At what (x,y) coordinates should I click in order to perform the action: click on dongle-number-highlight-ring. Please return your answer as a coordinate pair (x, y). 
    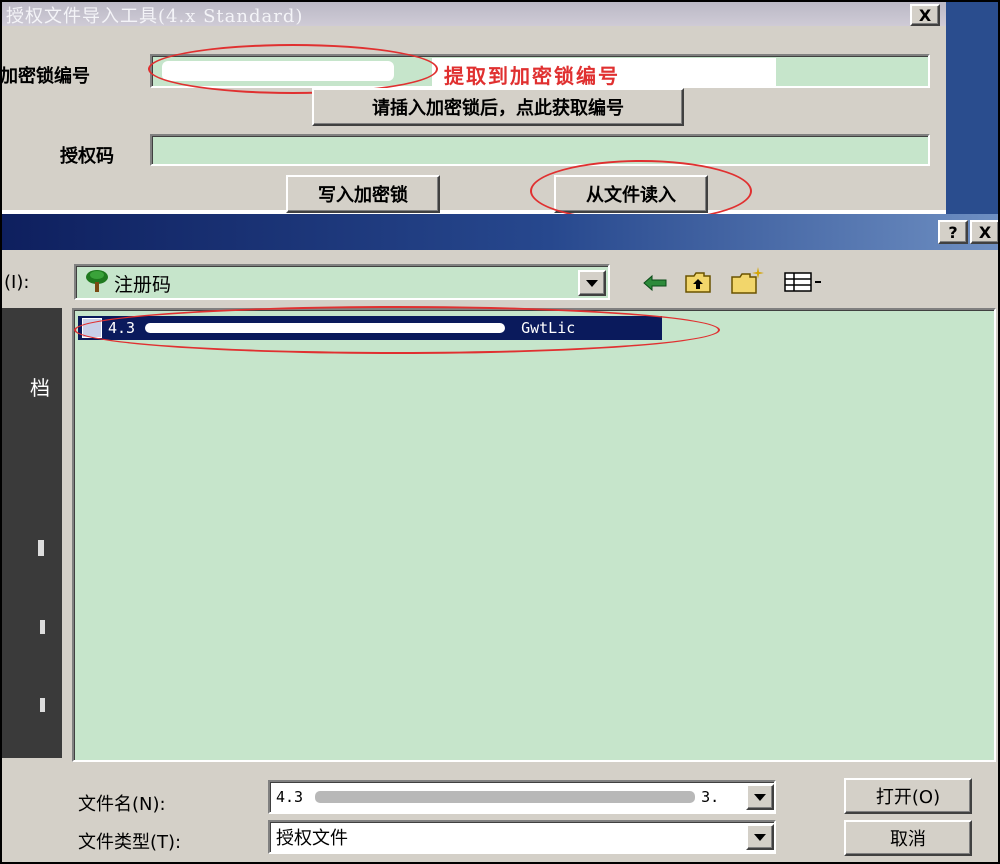
    Looking at the image, I should click on (293, 69).